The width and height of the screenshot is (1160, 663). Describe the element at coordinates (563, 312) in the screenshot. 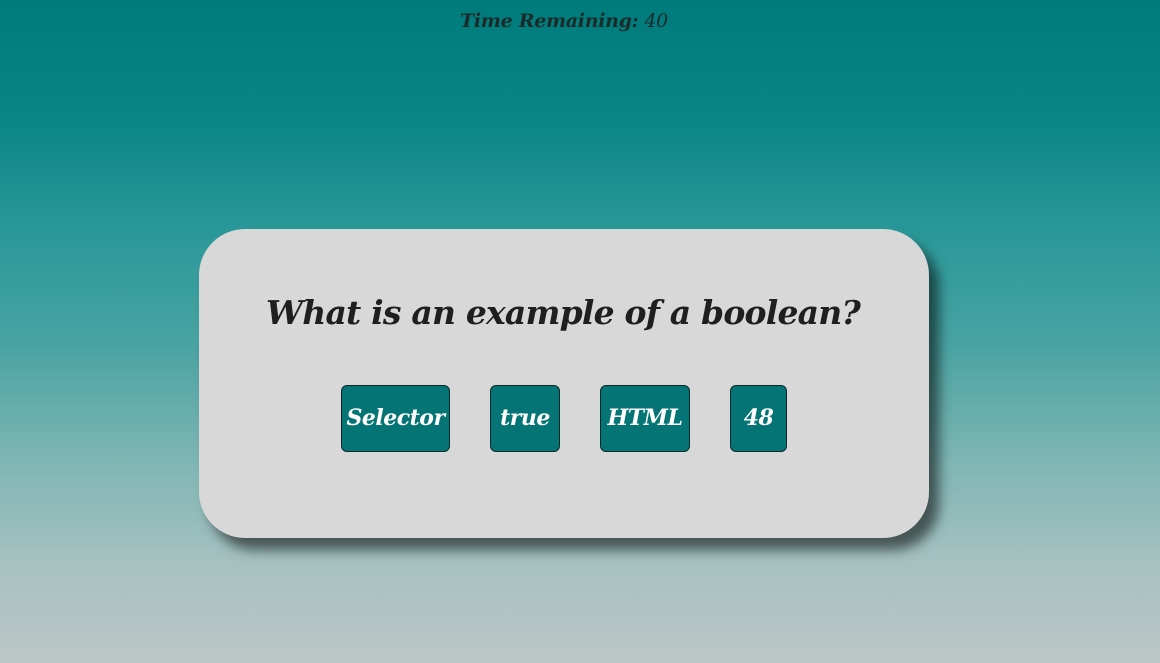

I see `question-text: What is an example of a boolean?` at that location.